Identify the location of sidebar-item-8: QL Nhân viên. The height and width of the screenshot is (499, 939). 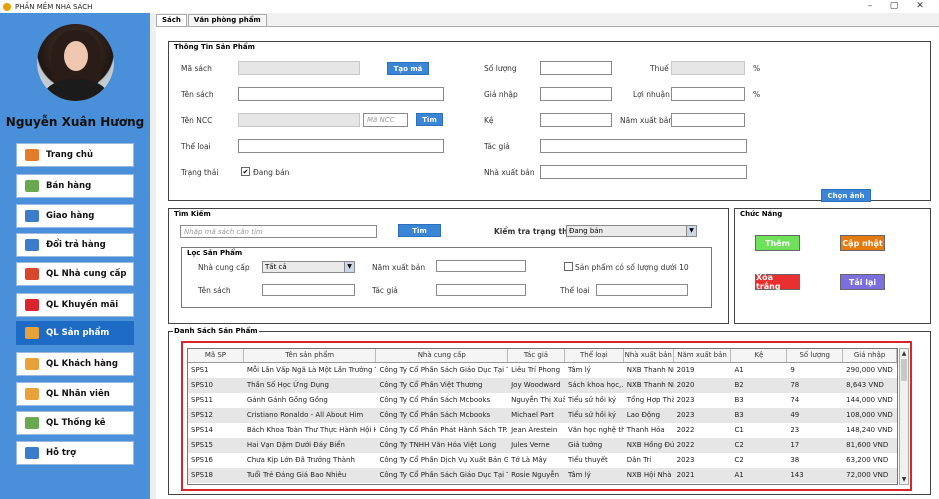
(75, 394).